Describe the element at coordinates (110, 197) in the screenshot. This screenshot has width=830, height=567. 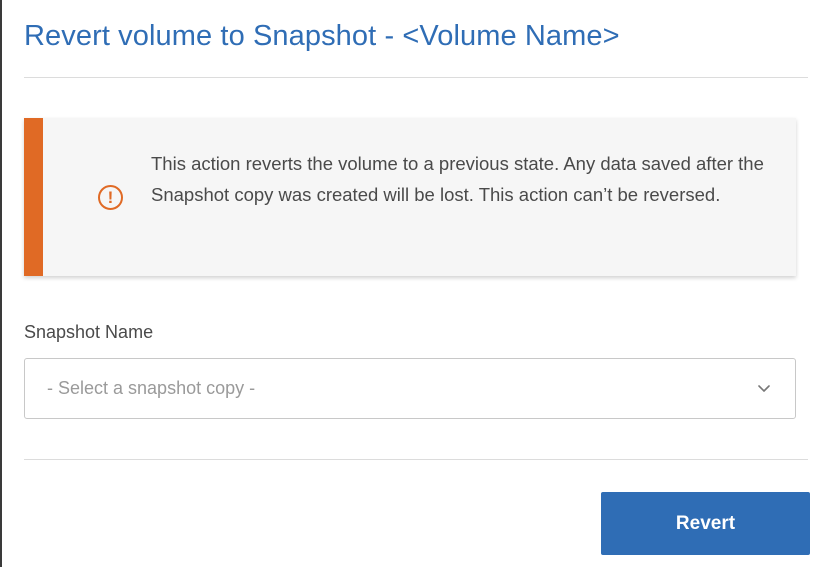
I see `exclamation-circle-icon: !` at that location.